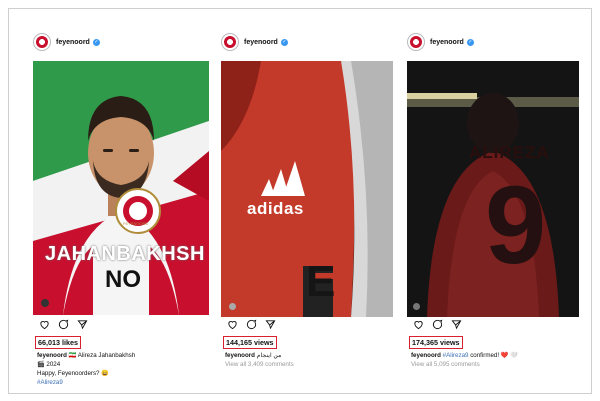  What do you see at coordinates (445, 364) in the screenshot?
I see `view-comments-link: View all 5,095 comments` at bounding box center [445, 364].